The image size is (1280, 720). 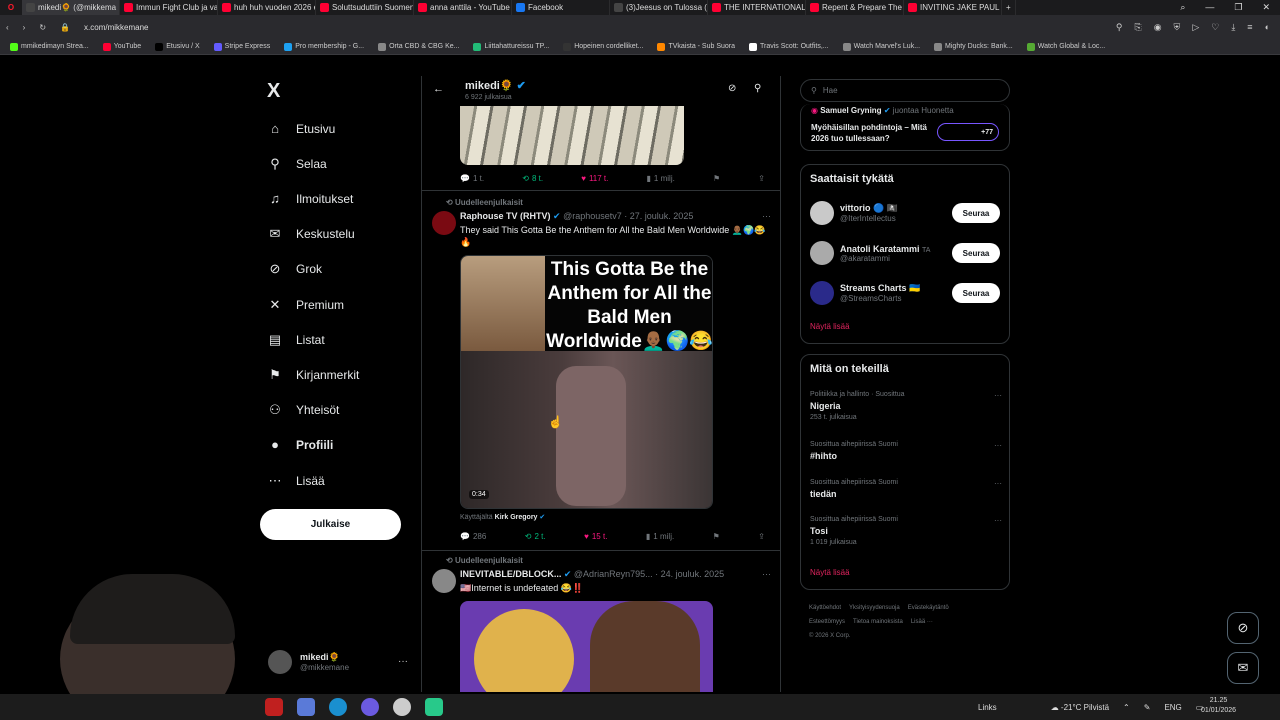 What do you see at coordinates (177, 46) in the screenshot?
I see `bookmark-item: Etusivu / X` at bounding box center [177, 46].